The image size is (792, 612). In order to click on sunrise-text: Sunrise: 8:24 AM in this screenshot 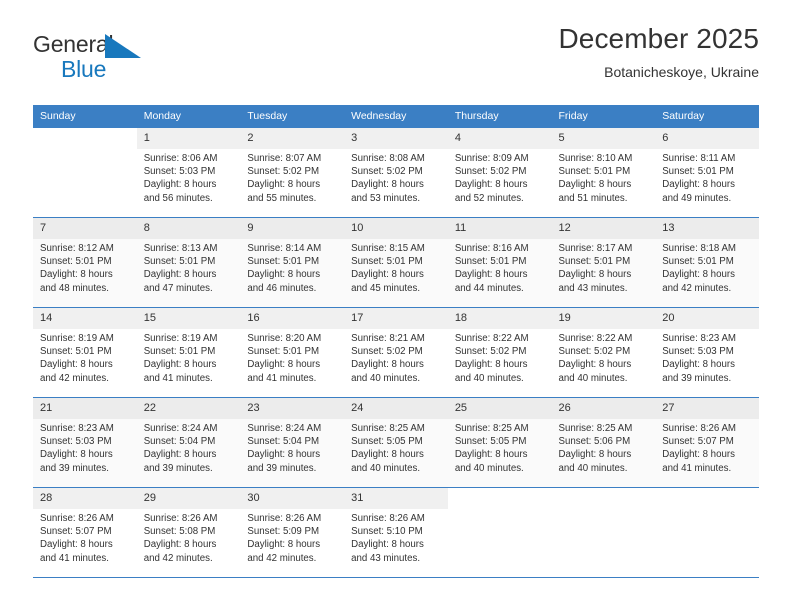, I will do `click(180, 428)`.